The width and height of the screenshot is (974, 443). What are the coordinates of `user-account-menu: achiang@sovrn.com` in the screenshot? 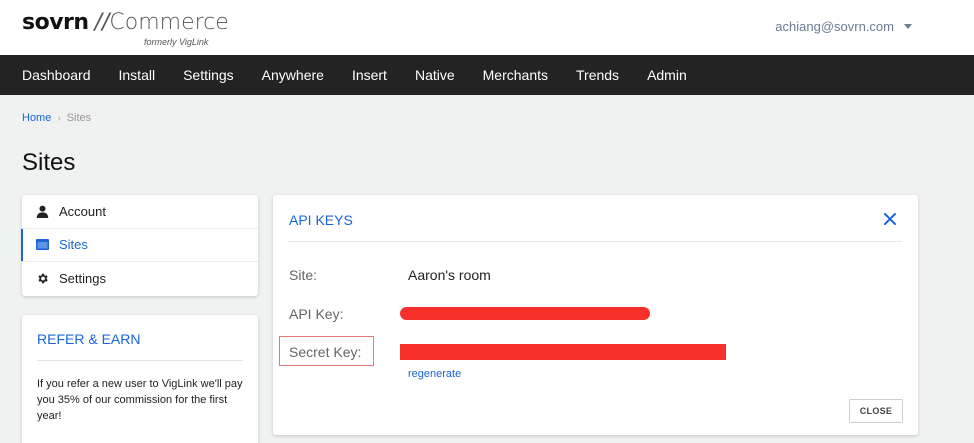 It's located at (843, 26).